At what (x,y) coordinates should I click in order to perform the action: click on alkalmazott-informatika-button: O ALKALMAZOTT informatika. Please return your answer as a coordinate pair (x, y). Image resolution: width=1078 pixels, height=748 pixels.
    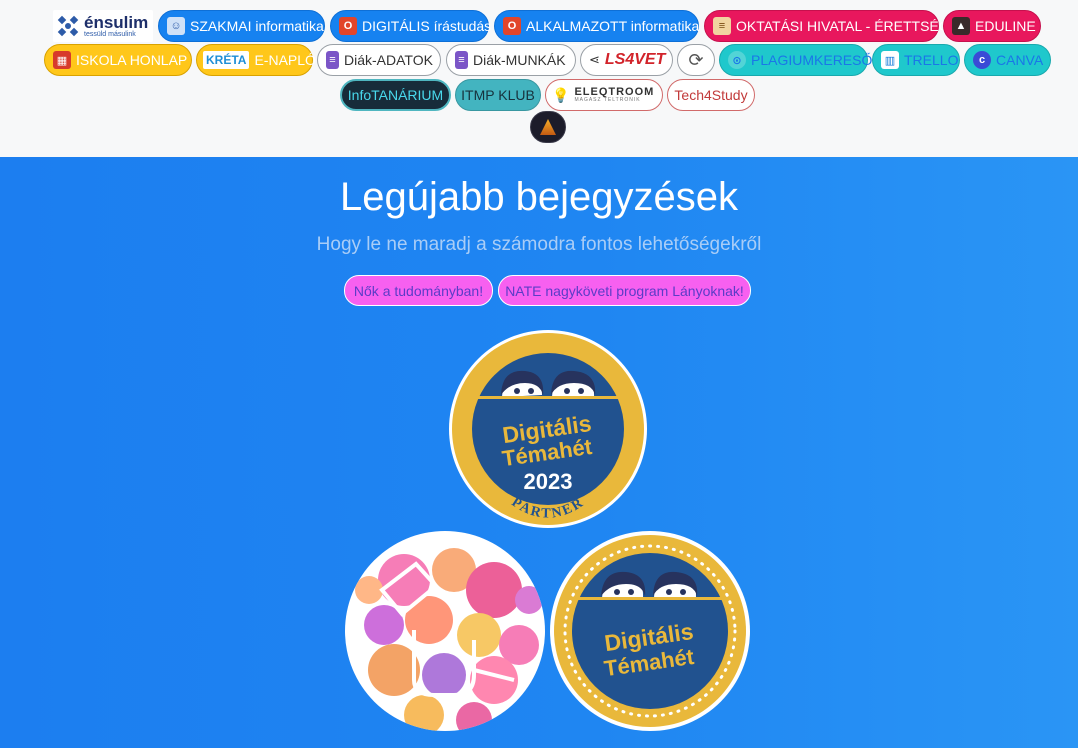
    Looking at the image, I should click on (596, 26).